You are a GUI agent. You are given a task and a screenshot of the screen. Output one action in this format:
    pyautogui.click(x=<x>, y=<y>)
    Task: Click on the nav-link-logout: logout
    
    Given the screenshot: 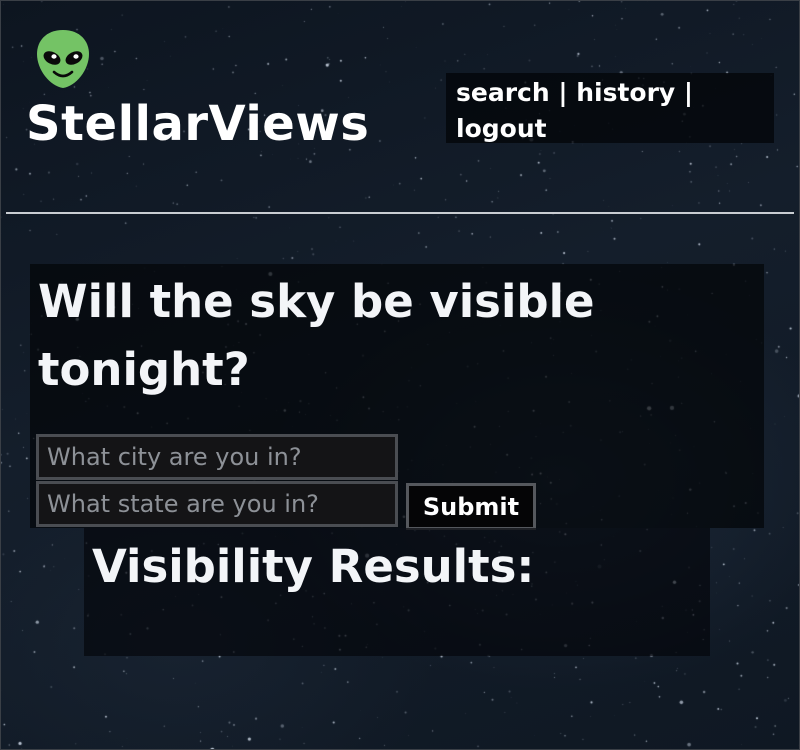 What is the action you would take?
    pyautogui.click(x=501, y=128)
    